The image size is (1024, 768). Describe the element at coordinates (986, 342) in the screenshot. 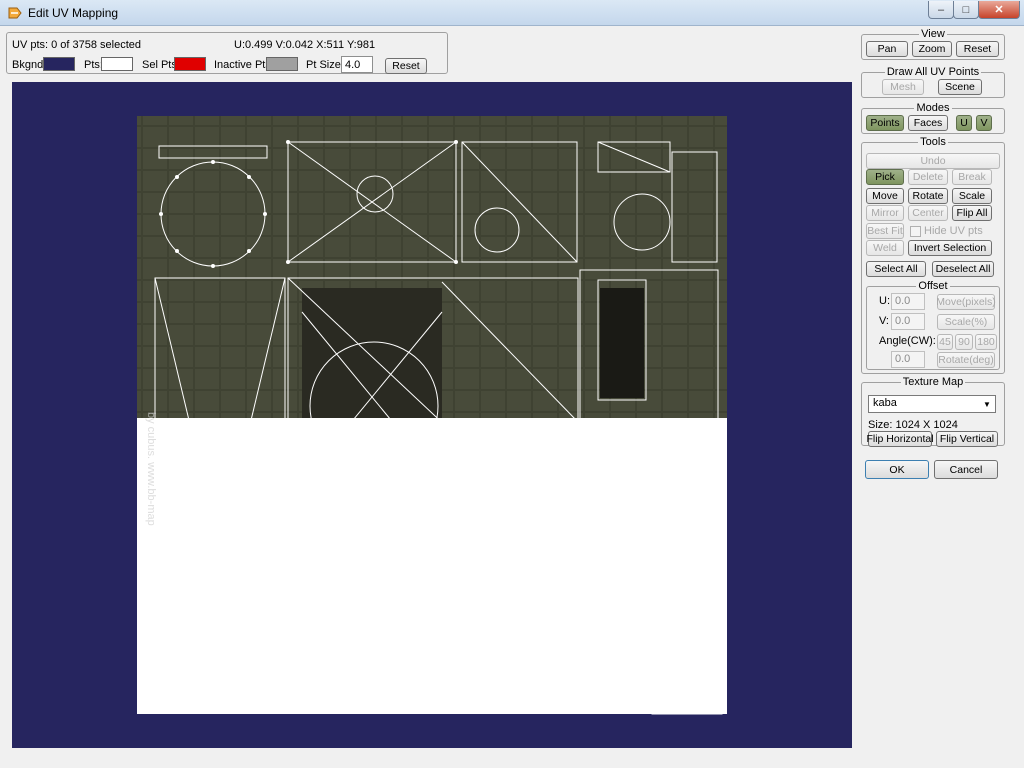

I see `angle-180-button: 180` at that location.